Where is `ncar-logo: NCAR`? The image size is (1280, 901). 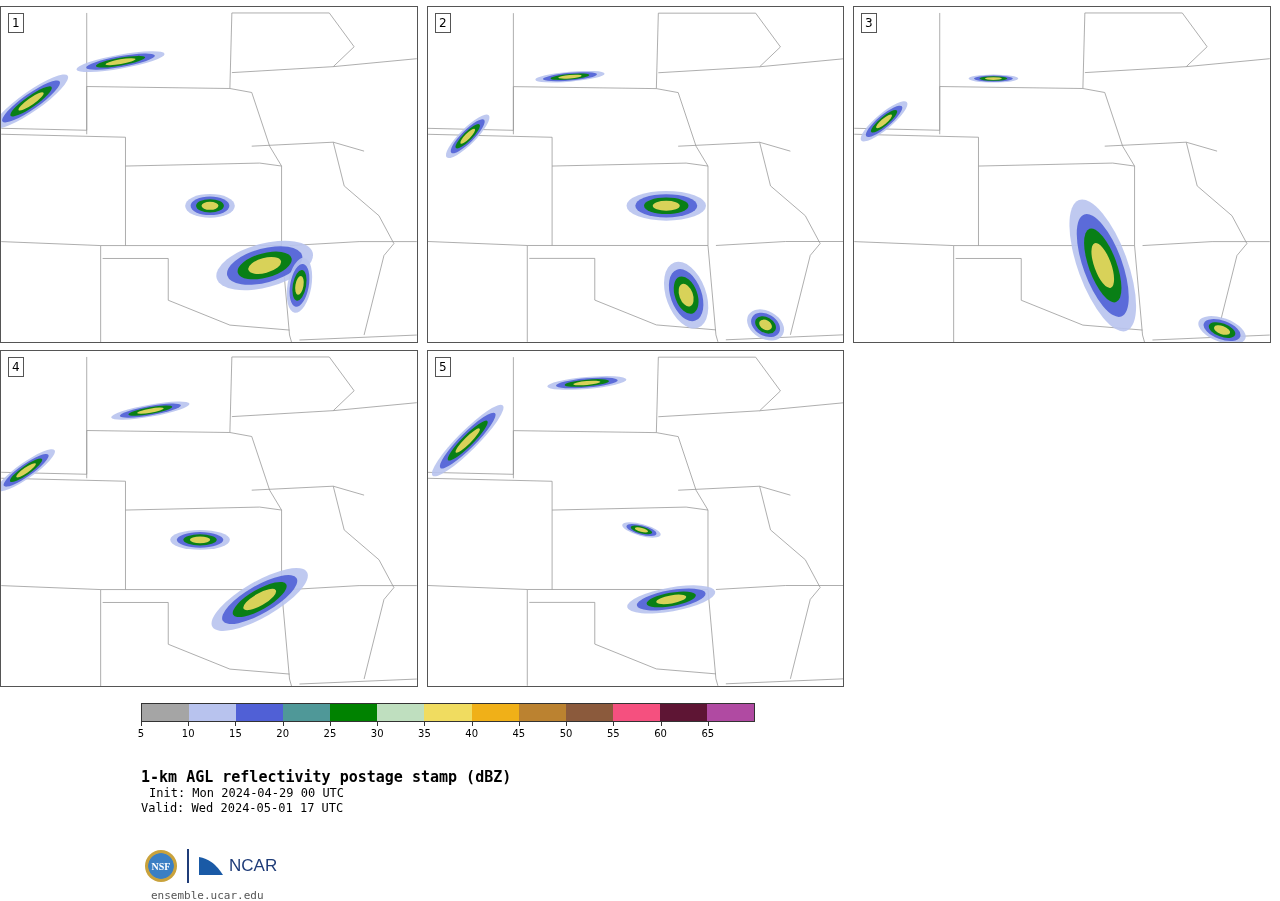
ncar-logo: NCAR is located at coordinates (253, 866).